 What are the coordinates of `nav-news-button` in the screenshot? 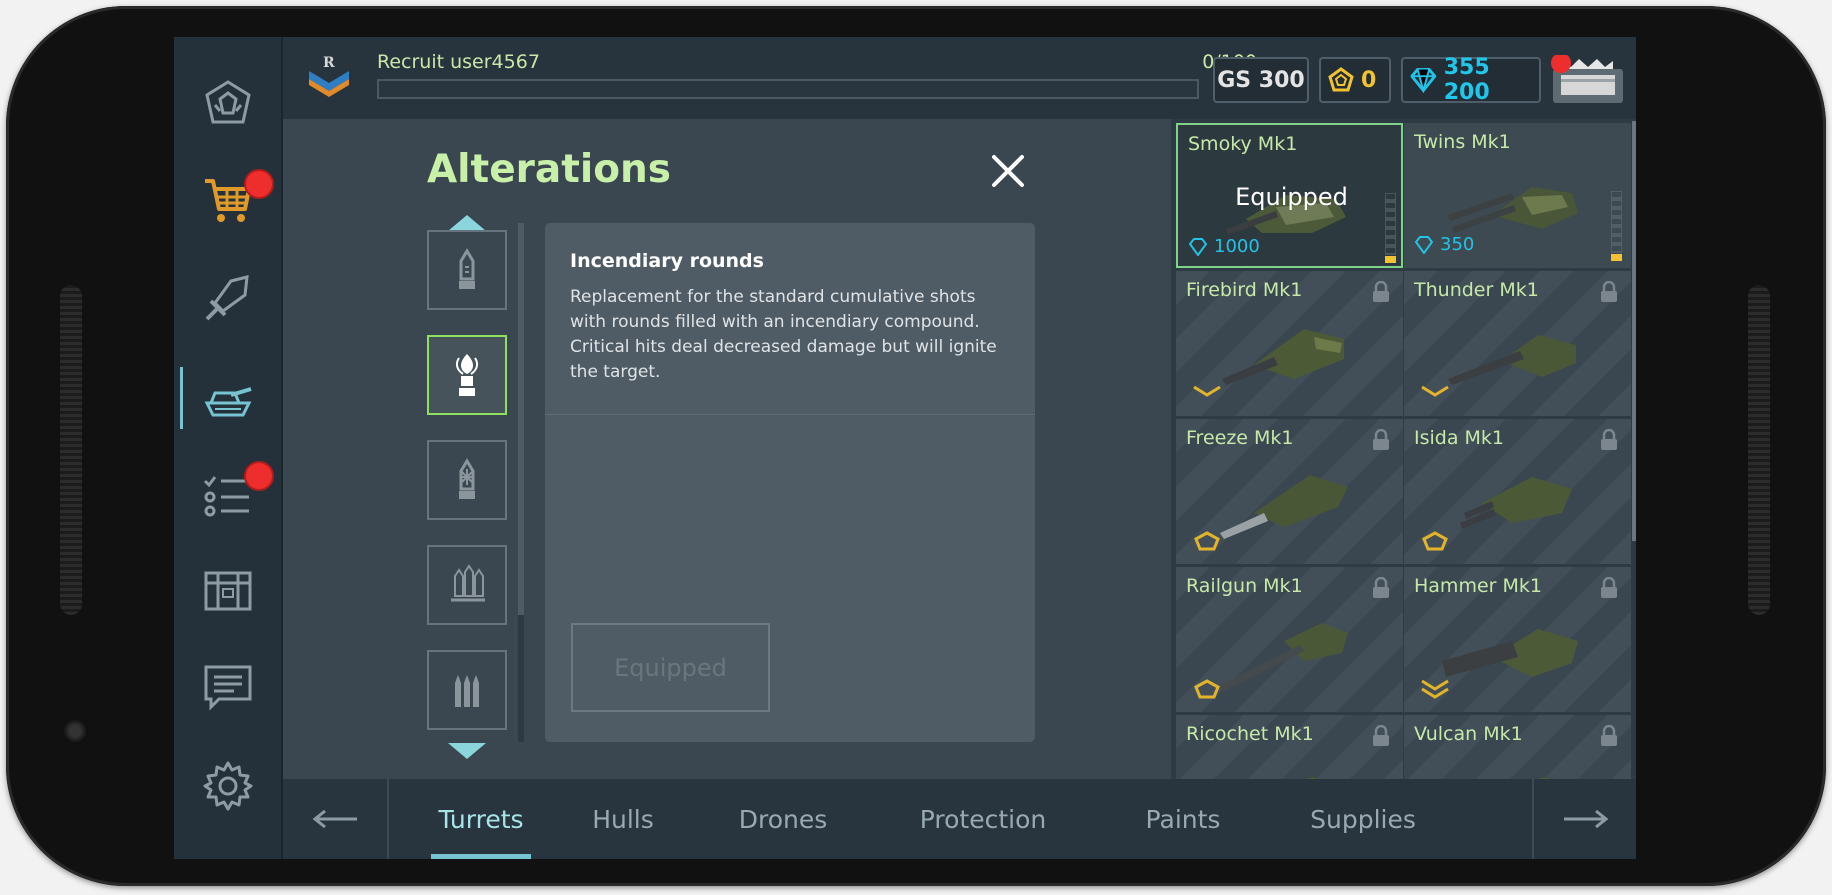 It's located at (227, 686).